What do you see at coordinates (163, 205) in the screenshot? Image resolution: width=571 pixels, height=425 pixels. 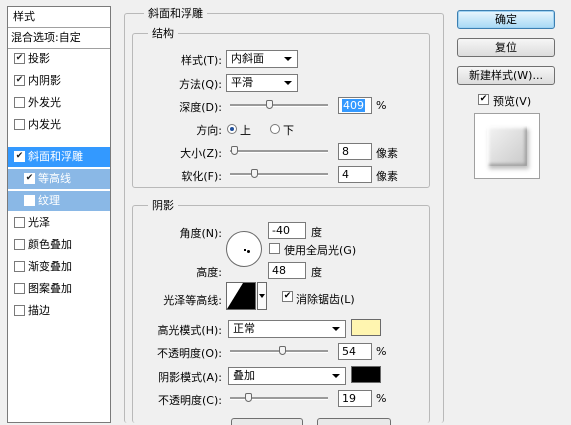 I see `shading-title: 阴影` at bounding box center [163, 205].